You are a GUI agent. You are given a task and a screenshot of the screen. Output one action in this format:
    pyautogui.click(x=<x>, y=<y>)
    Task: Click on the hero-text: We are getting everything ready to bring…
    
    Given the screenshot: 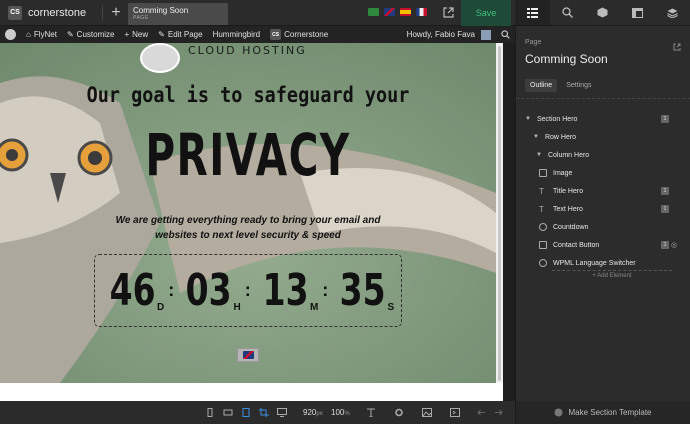 What is the action you would take?
    pyautogui.click(x=248, y=228)
    